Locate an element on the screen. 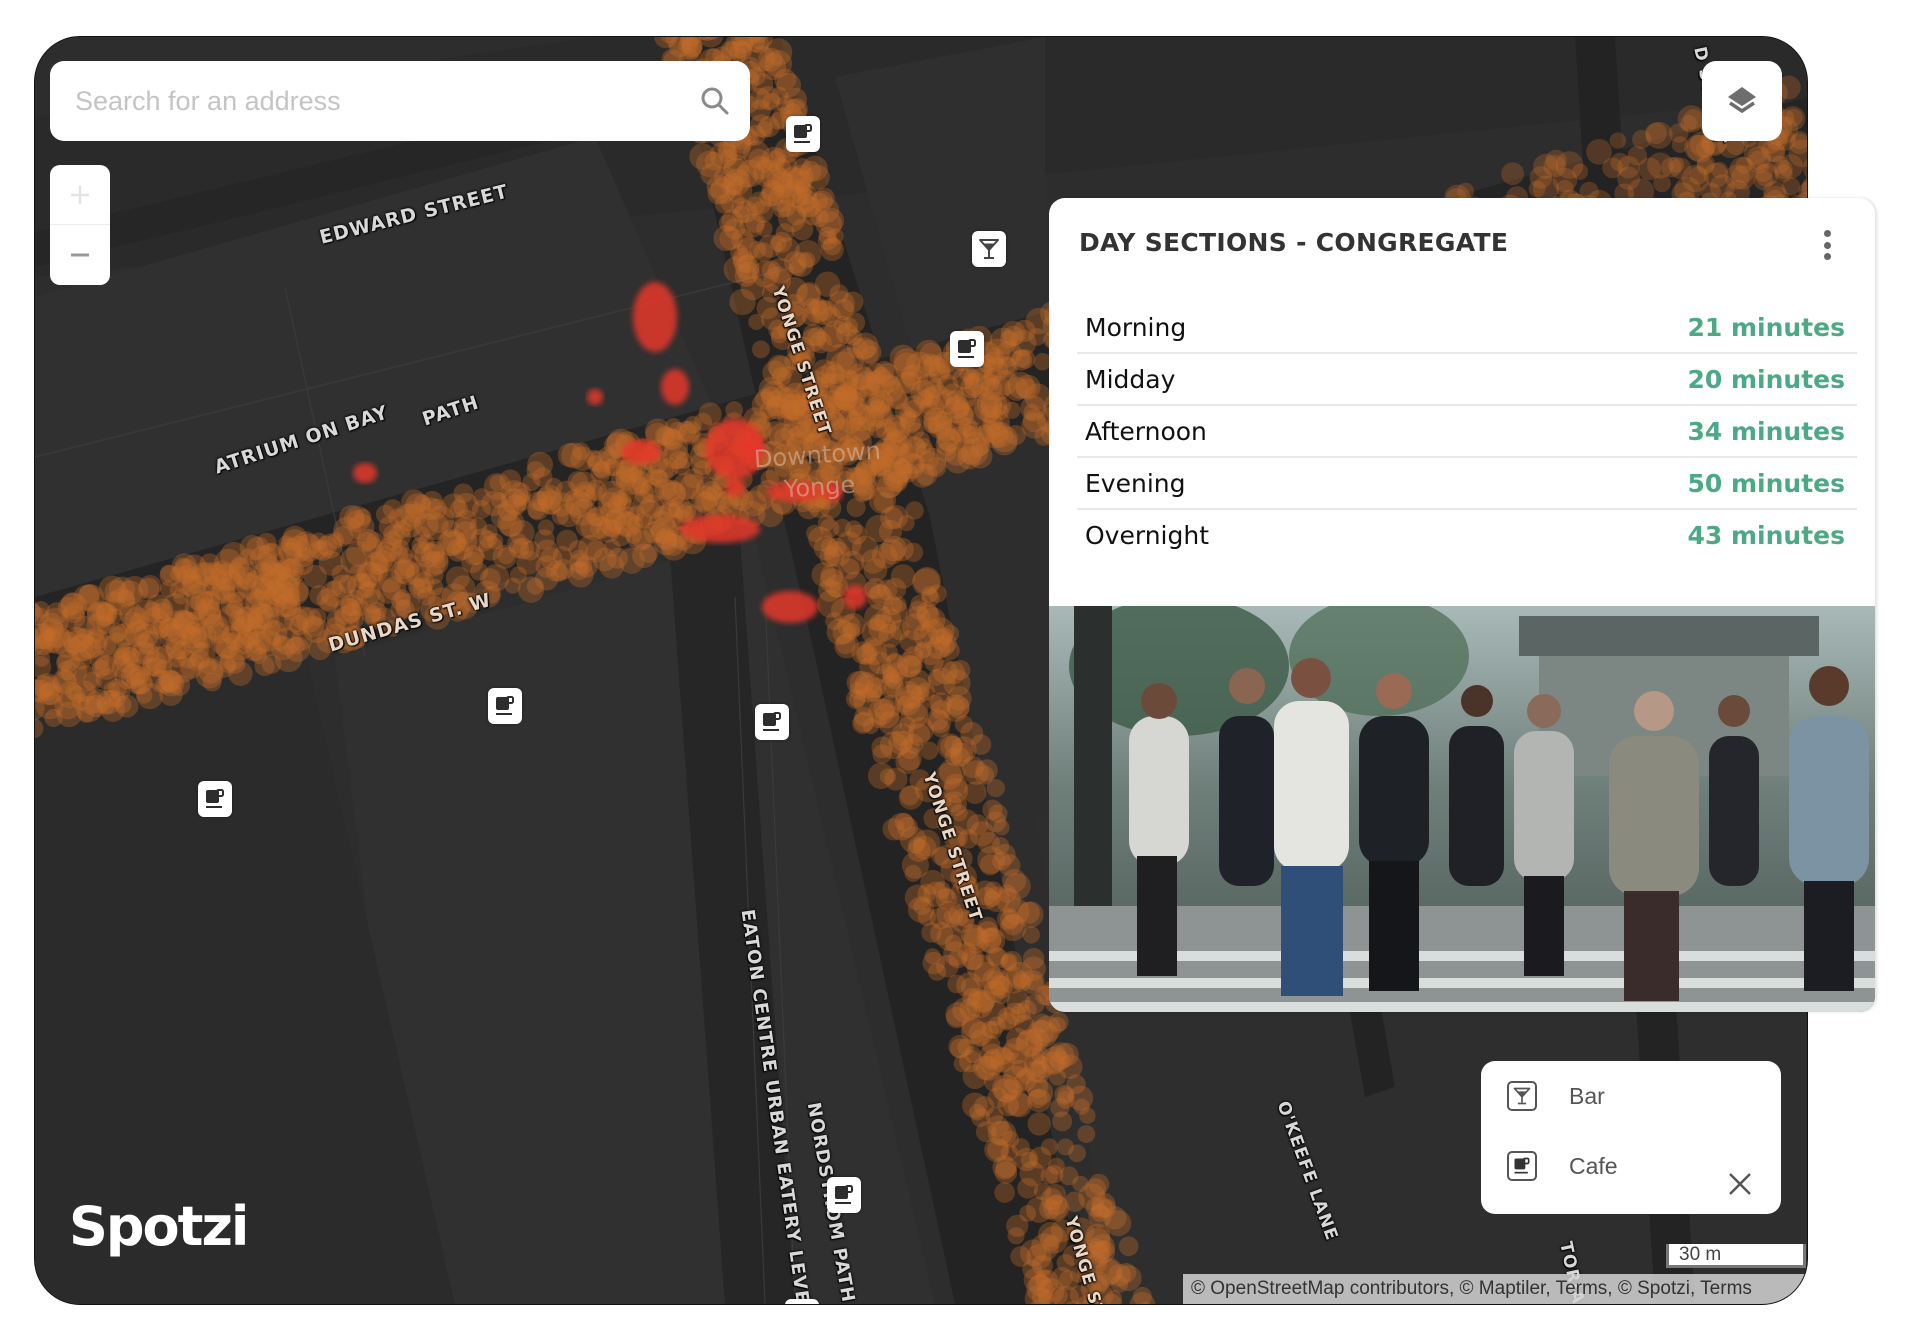 The image size is (1905, 1338). osm-attribution: © OpenStreetMap contributors is located at coordinates (1320, 1288).